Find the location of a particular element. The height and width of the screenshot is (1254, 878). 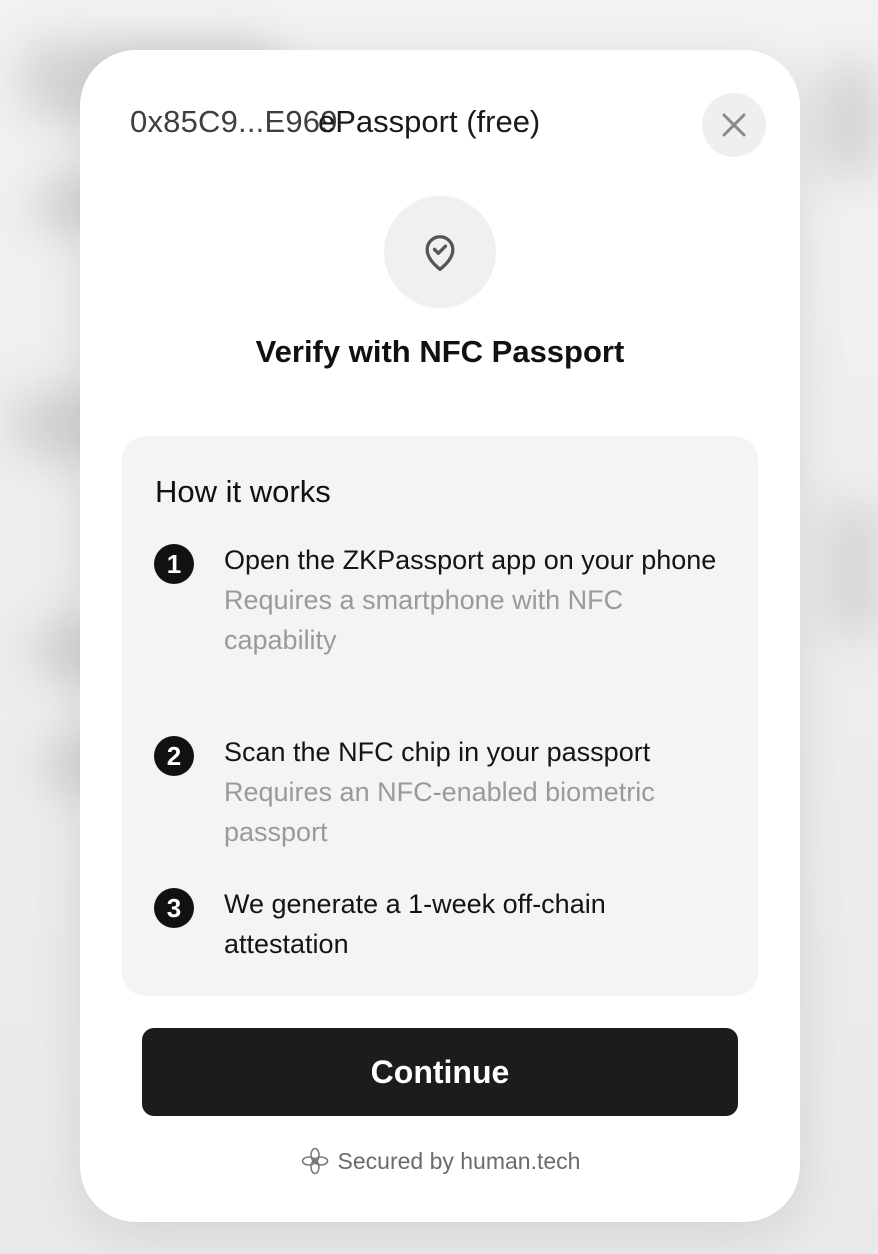

human-tech-logo-icon is located at coordinates (314, 1161).